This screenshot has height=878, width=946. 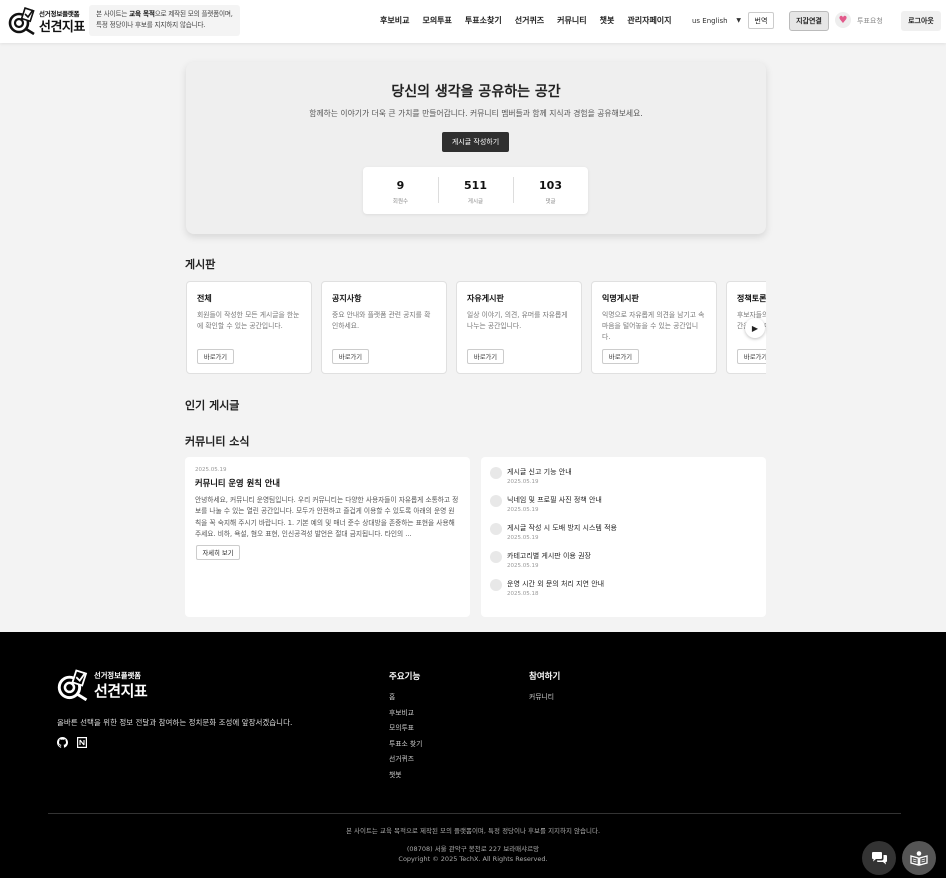 I want to click on footer-link-home: 홈, so click(x=405, y=698).